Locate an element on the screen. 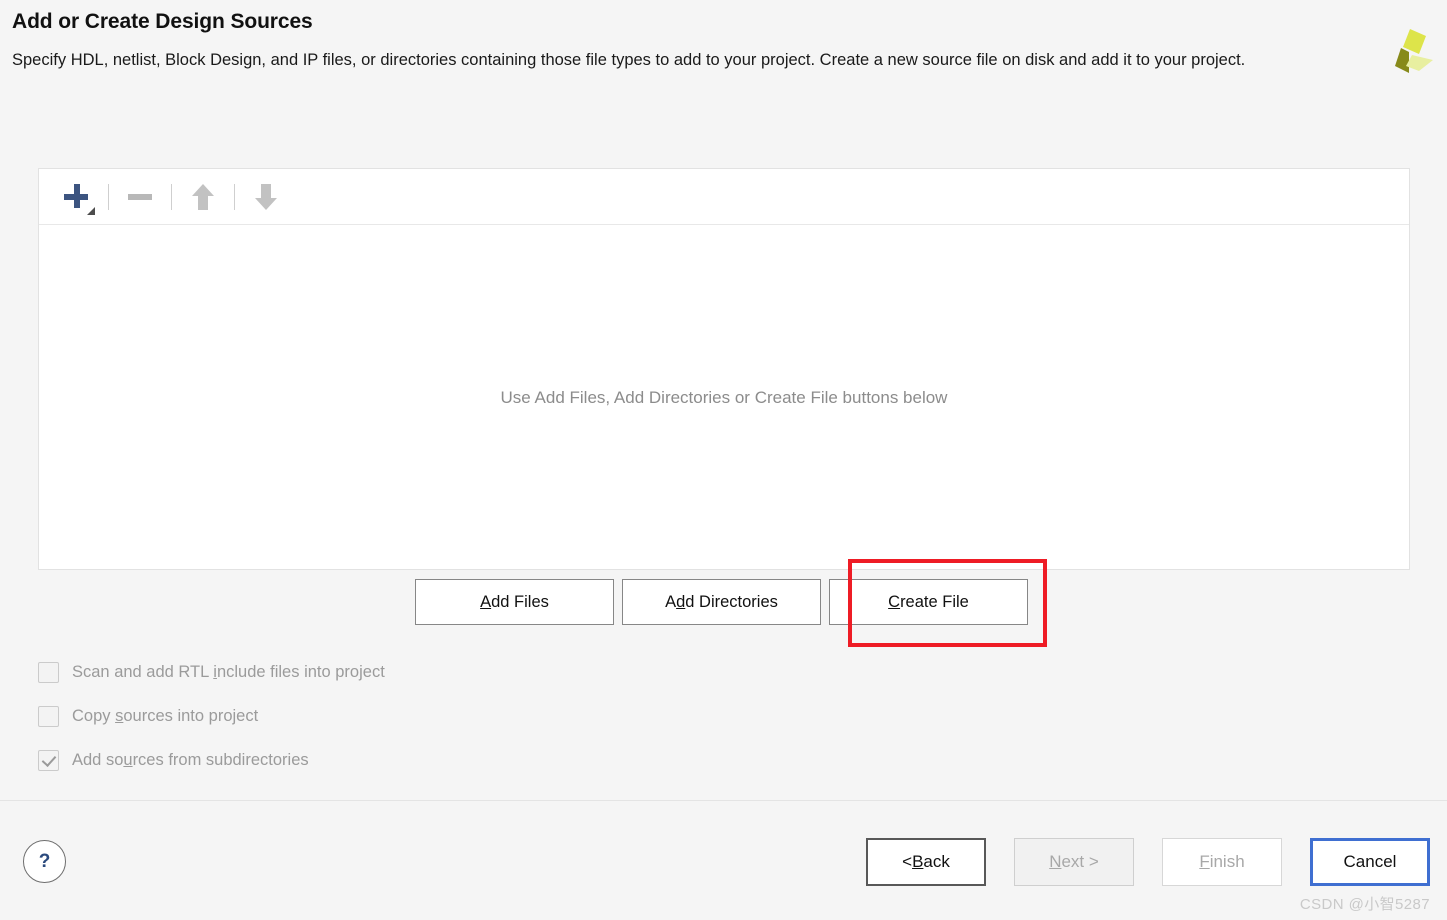 The height and width of the screenshot is (920, 1447). create-file-button: Create File is located at coordinates (928, 602).